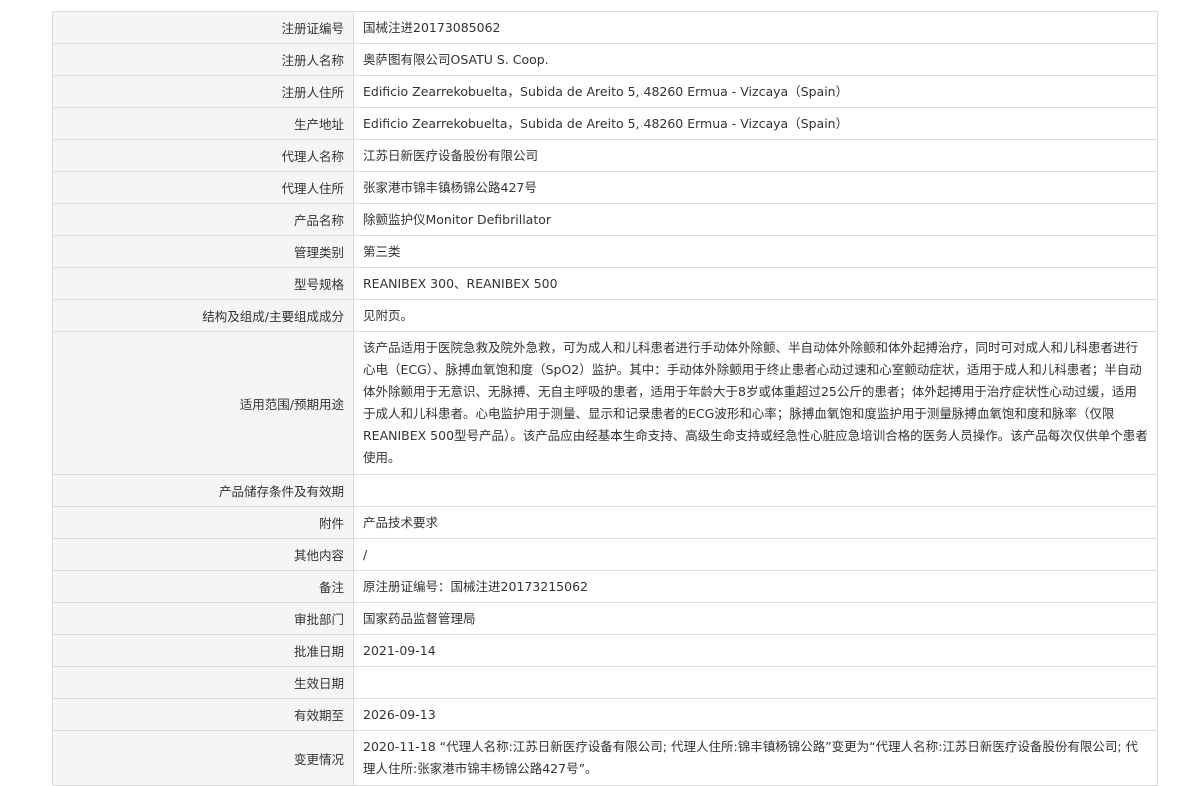 The height and width of the screenshot is (786, 1200). Describe the element at coordinates (755, 283) in the screenshot. I see `value-model-spec: REANIBEX 300、REANIBEX 500` at that location.